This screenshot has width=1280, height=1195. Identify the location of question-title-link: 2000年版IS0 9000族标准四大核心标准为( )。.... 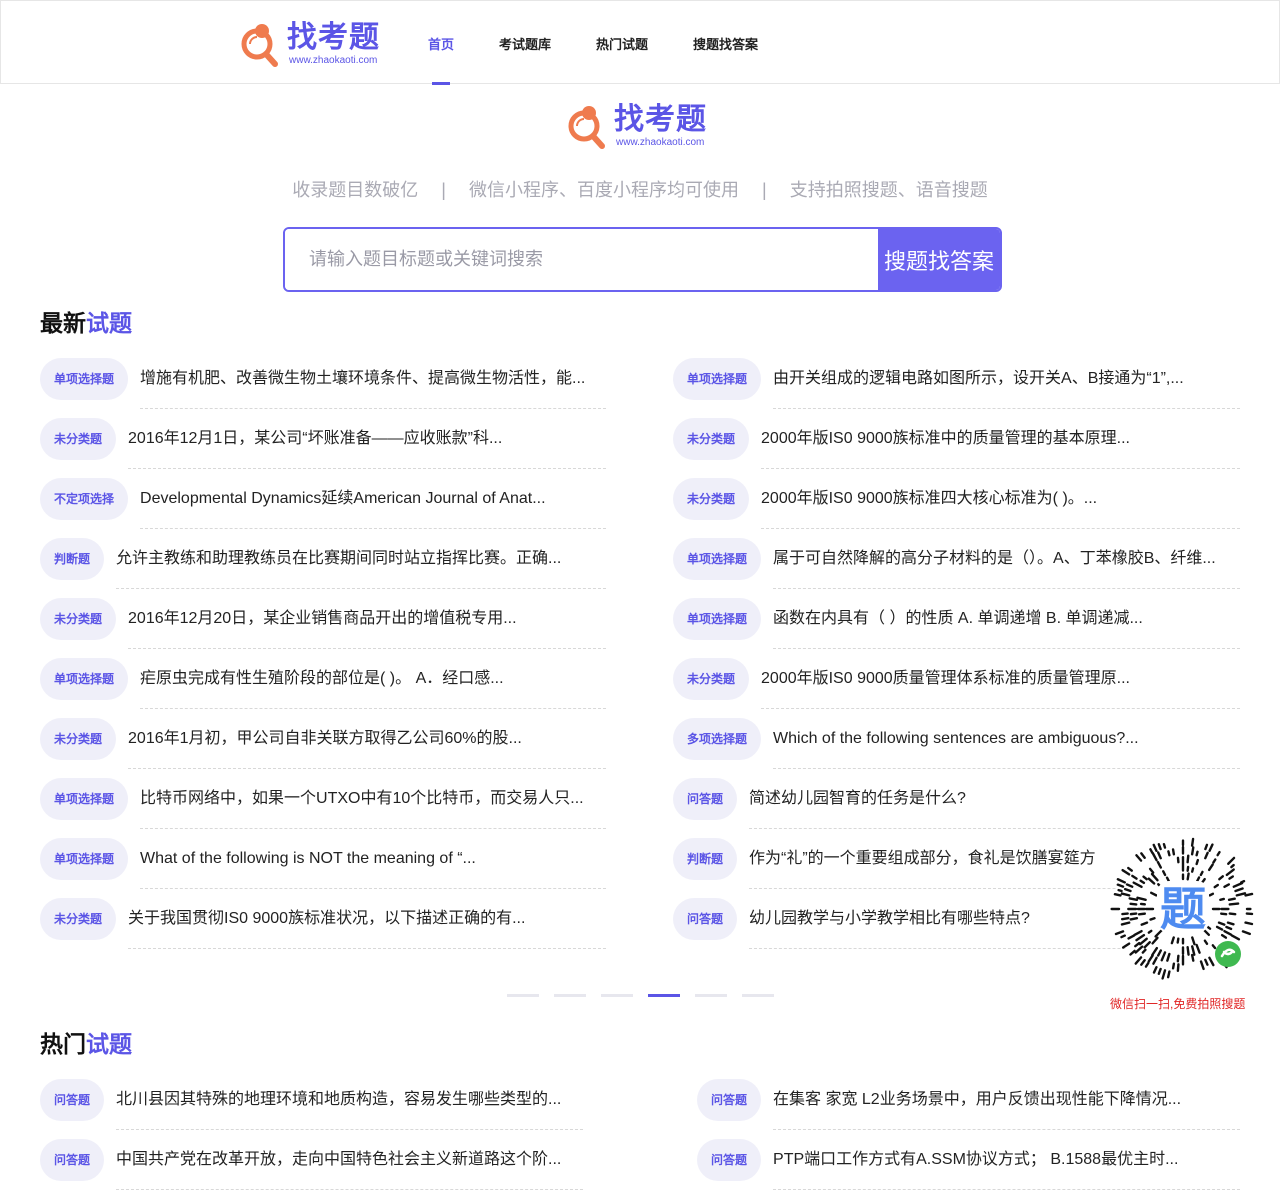
(1000, 499).